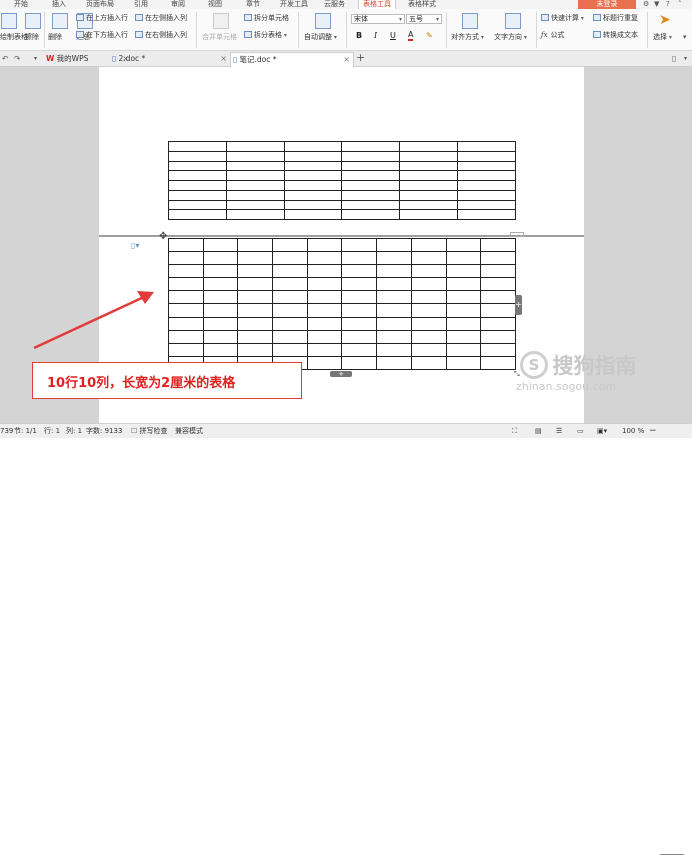 This screenshot has height=855, width=692. I want to click on zoom-level: 100 %, so click(633, 431).